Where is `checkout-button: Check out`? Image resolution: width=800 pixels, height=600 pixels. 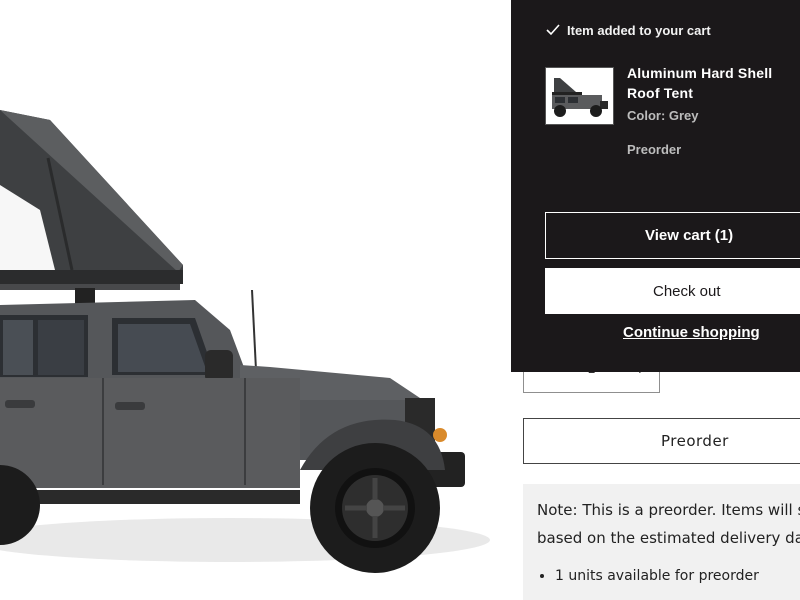 checkout-button: Check out is located at coordinates (672, 291).